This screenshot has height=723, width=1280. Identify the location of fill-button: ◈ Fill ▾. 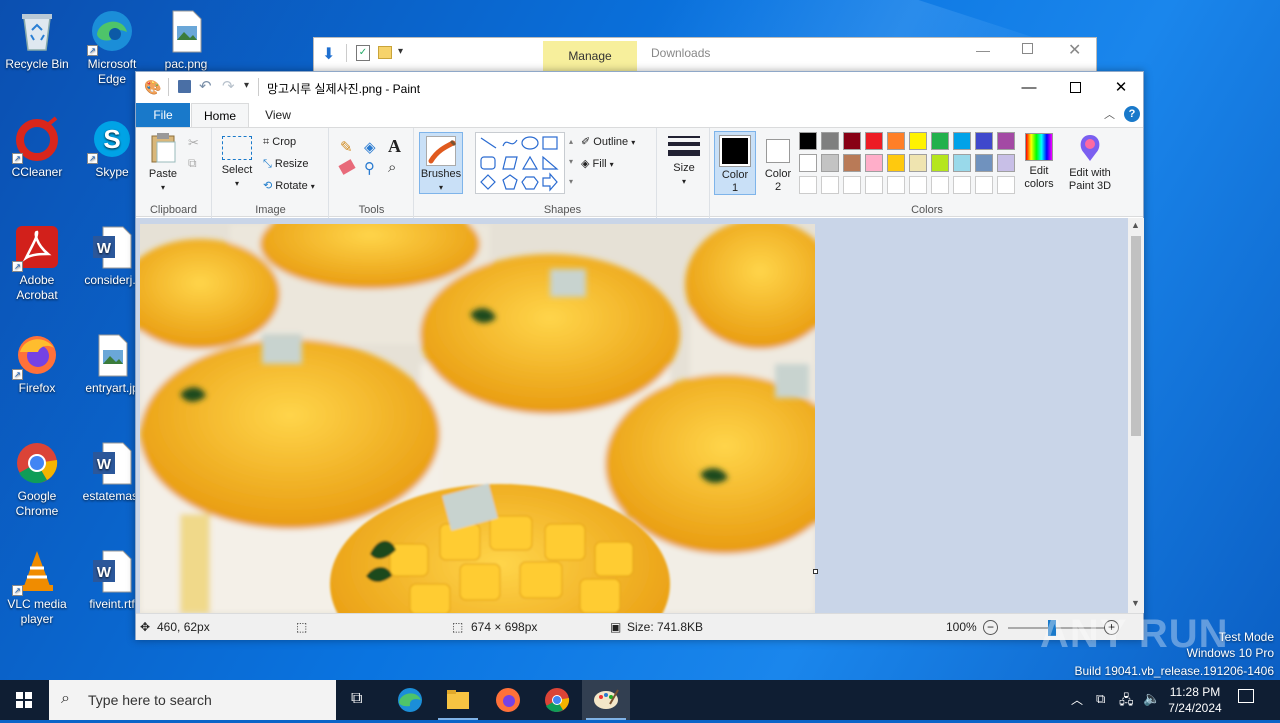
(597, 164).